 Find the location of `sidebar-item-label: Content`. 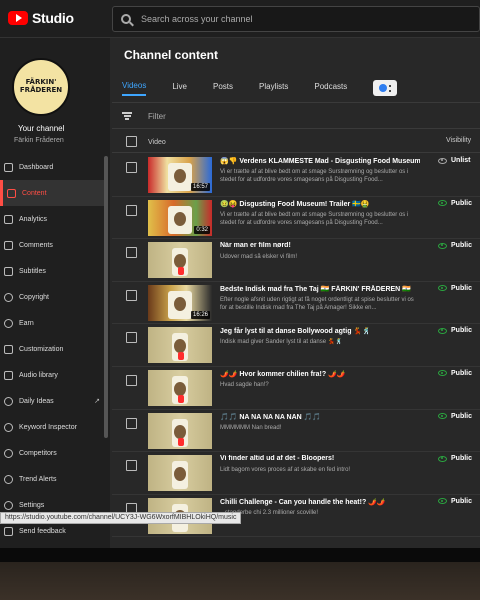

sidebar-item-label: Content is located at coordinates (34, 193).